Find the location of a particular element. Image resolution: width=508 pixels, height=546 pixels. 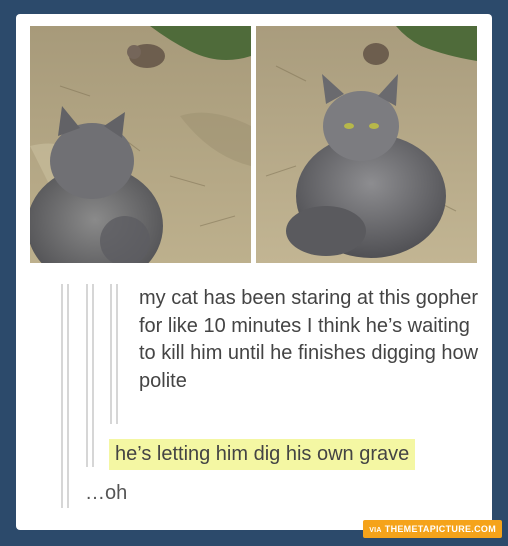

watermark-via: VIA is located at coordinates (375, 530).